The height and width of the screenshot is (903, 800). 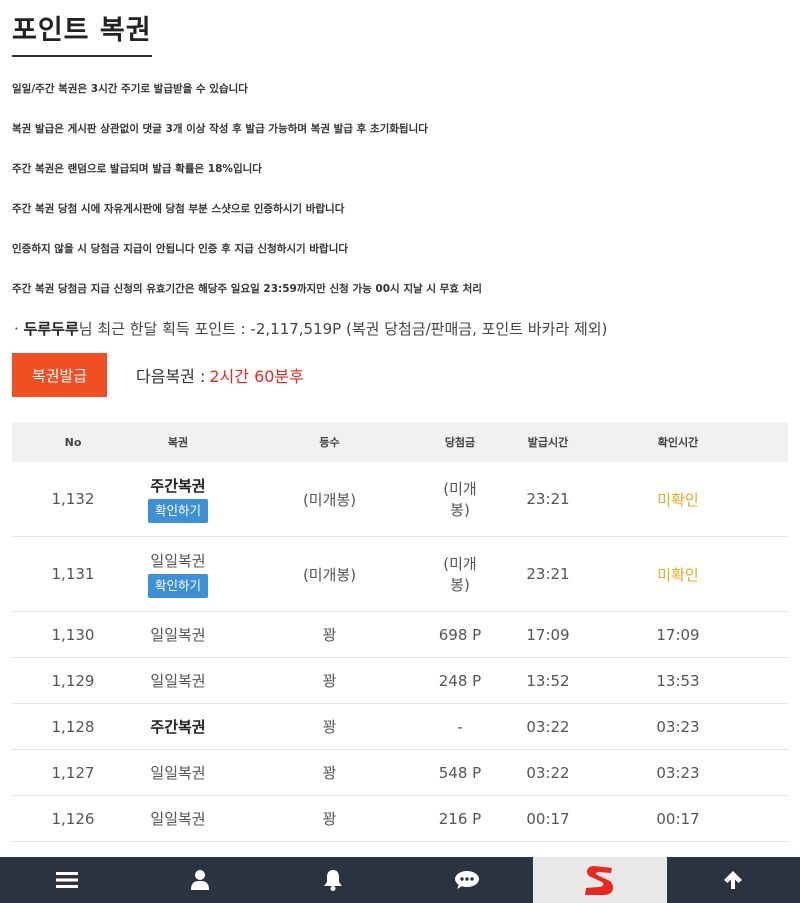 I want to click on user-icon, so click(x=199, y=880).